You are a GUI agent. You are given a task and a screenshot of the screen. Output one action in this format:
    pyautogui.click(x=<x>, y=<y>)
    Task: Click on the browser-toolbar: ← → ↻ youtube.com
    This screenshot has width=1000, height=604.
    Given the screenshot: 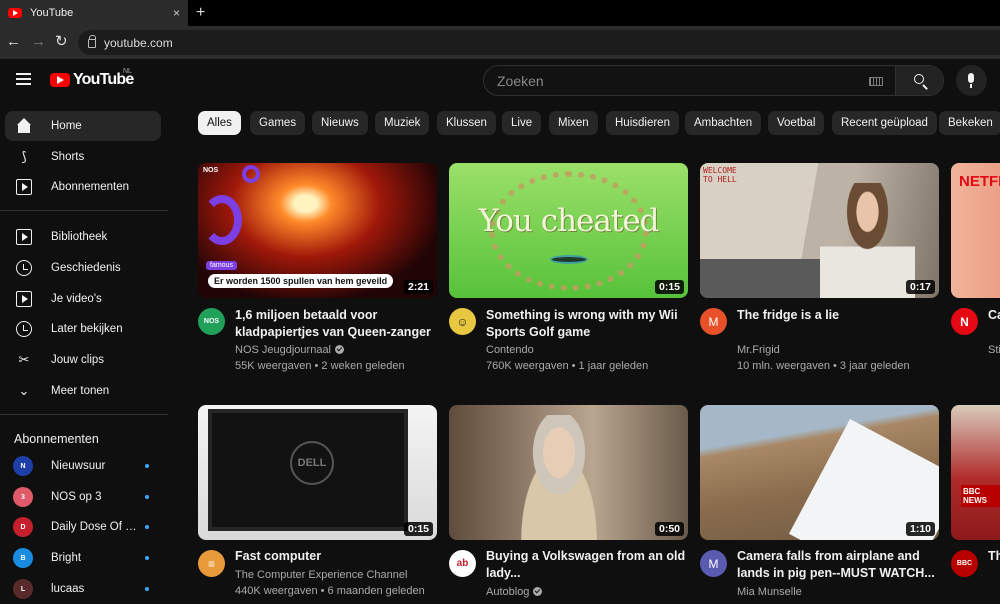 What is the action you would take?
    pyautogui.click(x=500, y=42)
    